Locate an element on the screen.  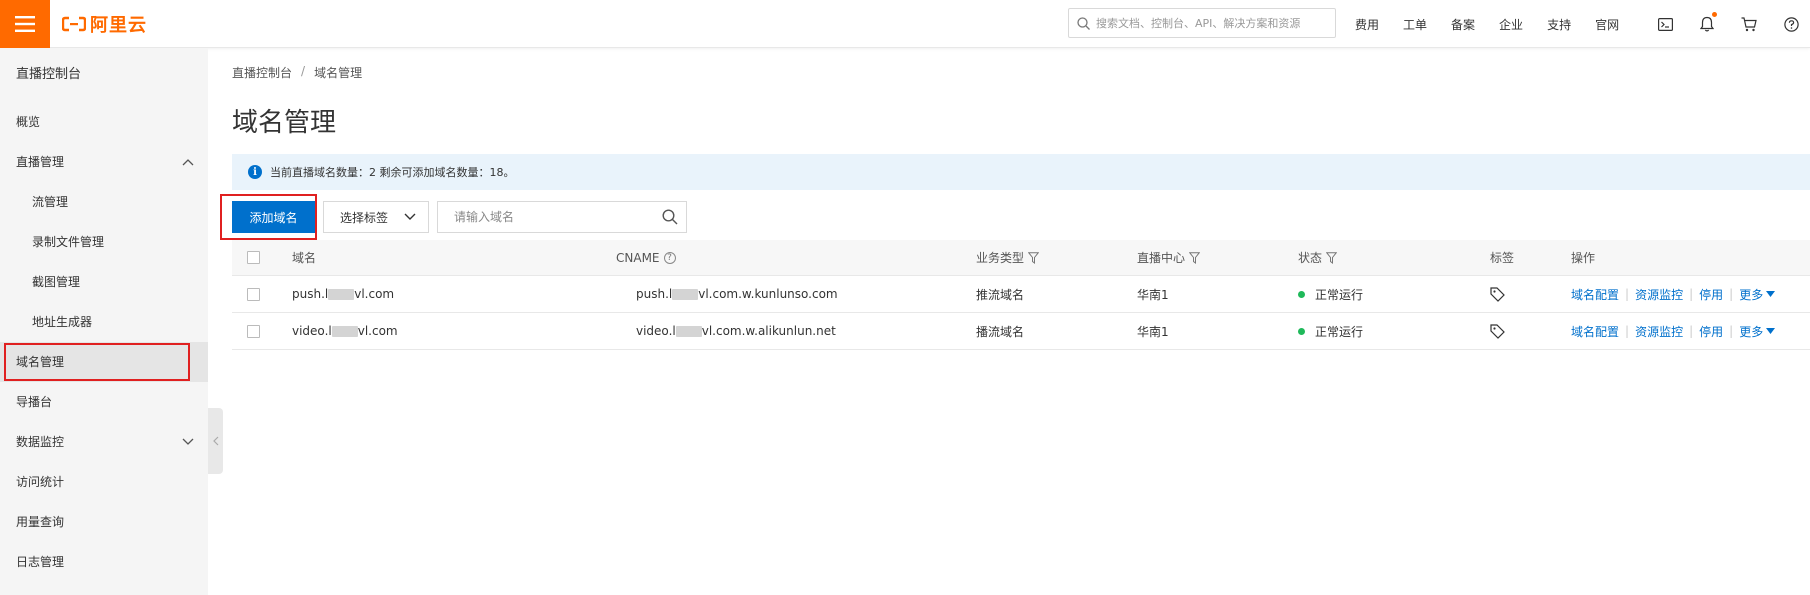
sidebar-item-label: 地址生成器 is located at coordinates (62, 322).